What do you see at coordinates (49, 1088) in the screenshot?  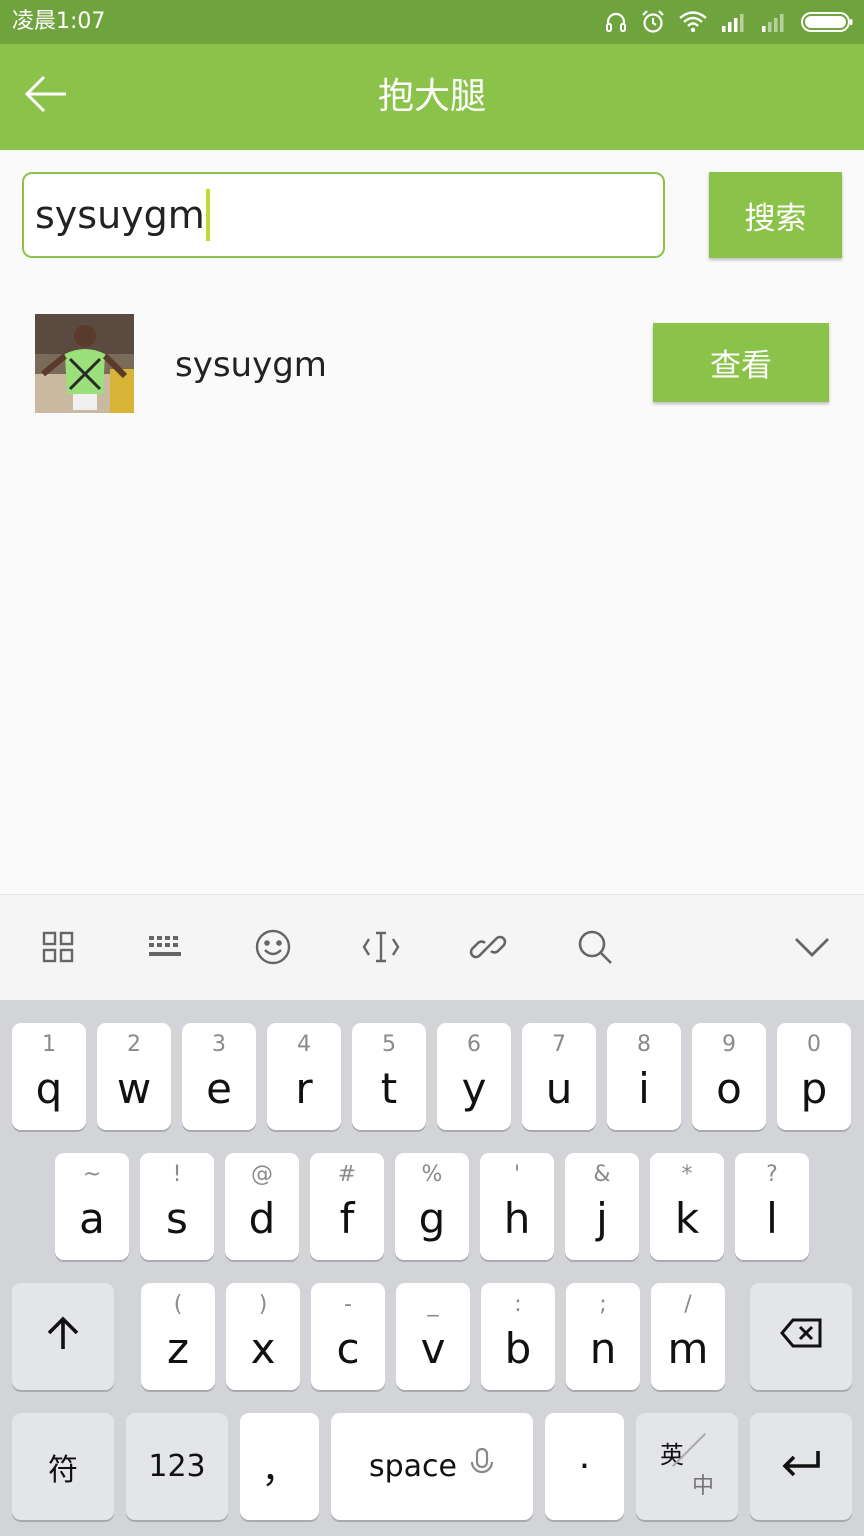 I see `key-label: q` at bounding box center [49, 1088].